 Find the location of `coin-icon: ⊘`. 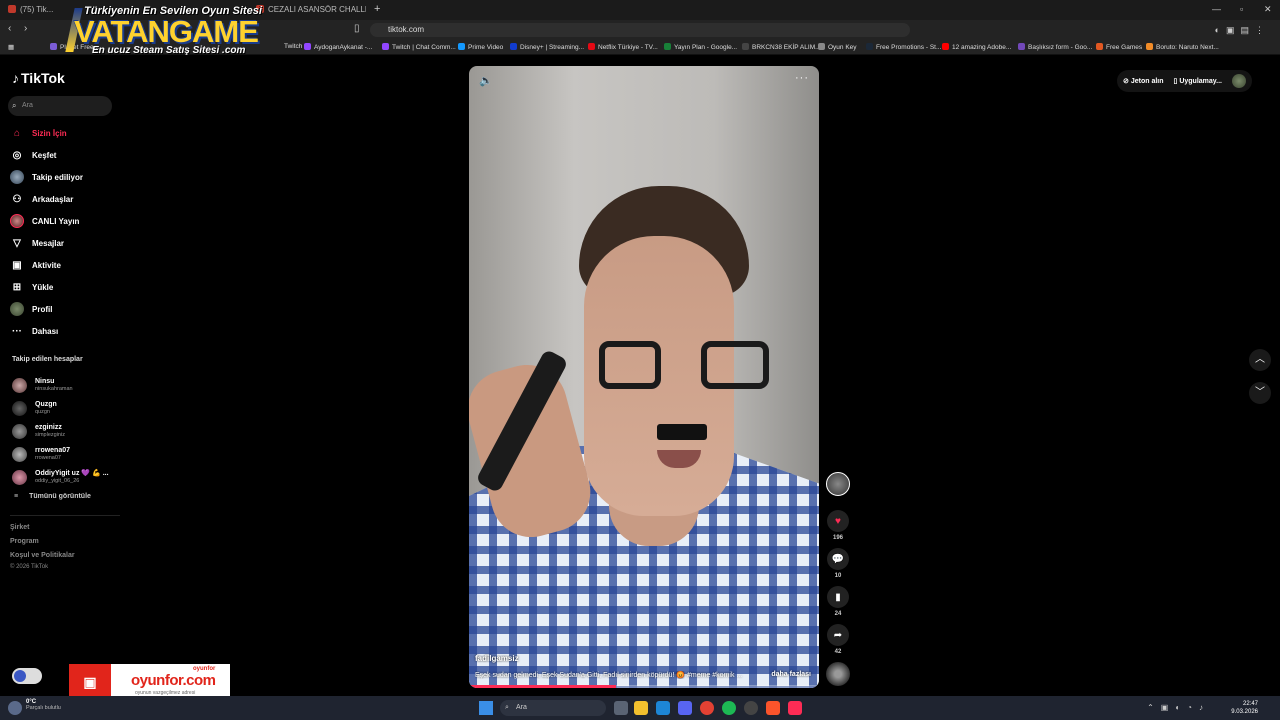

coin-icon: ⊘ is located at coordinates (1127, 81).